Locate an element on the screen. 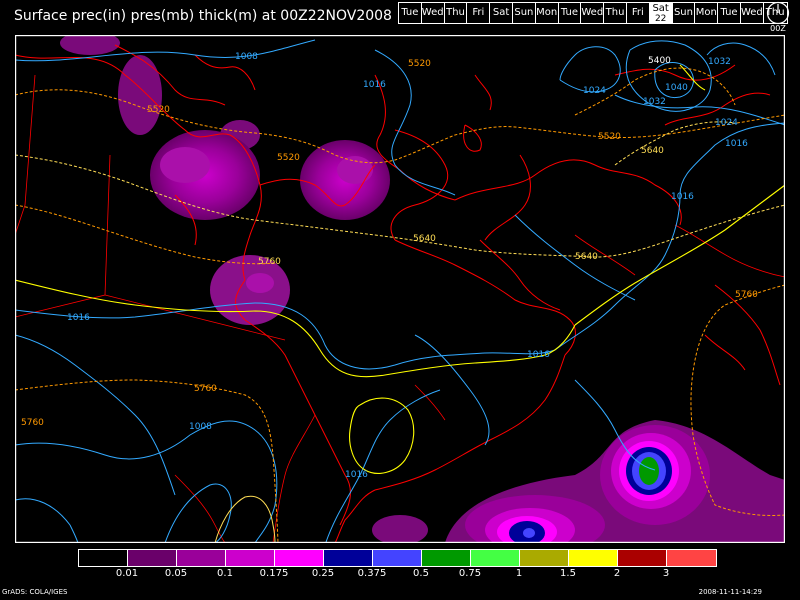 This screenshot has width=800, height=600. day-tab-active: Sat 22 is located at coordinates (661, 13).